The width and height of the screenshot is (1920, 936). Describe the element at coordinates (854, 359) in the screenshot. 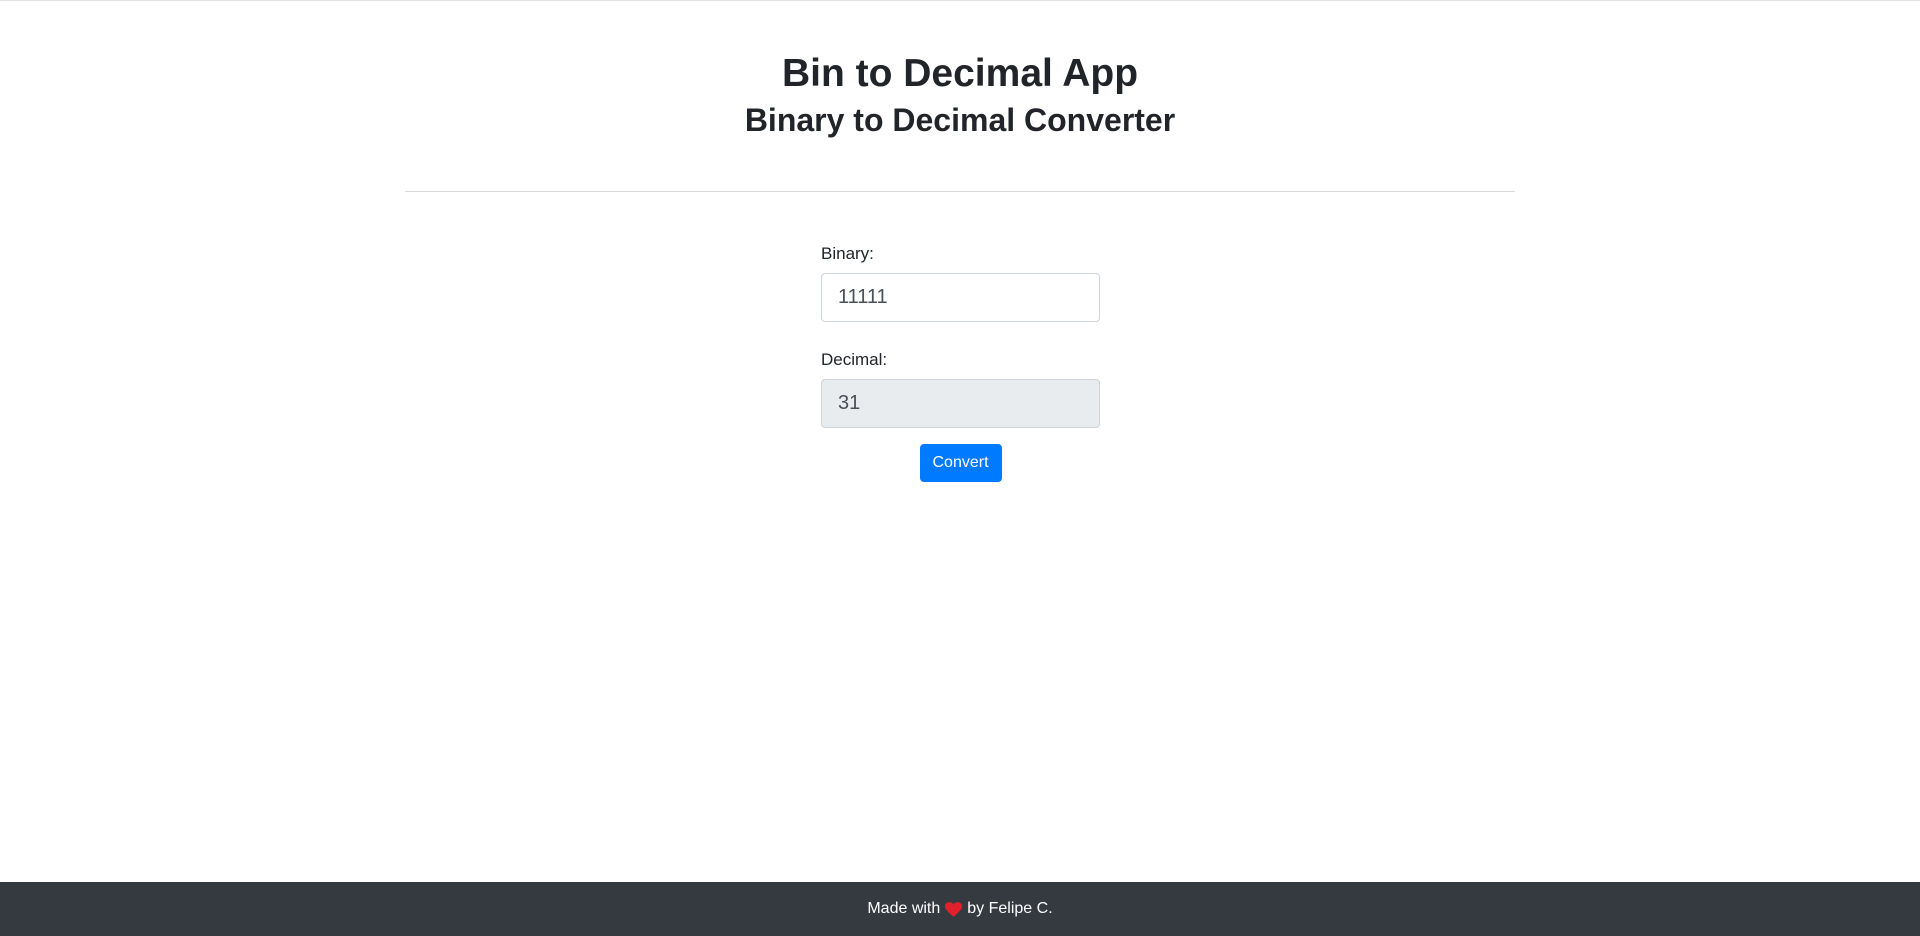

I see `decimal-label: Decimal:` at that location.